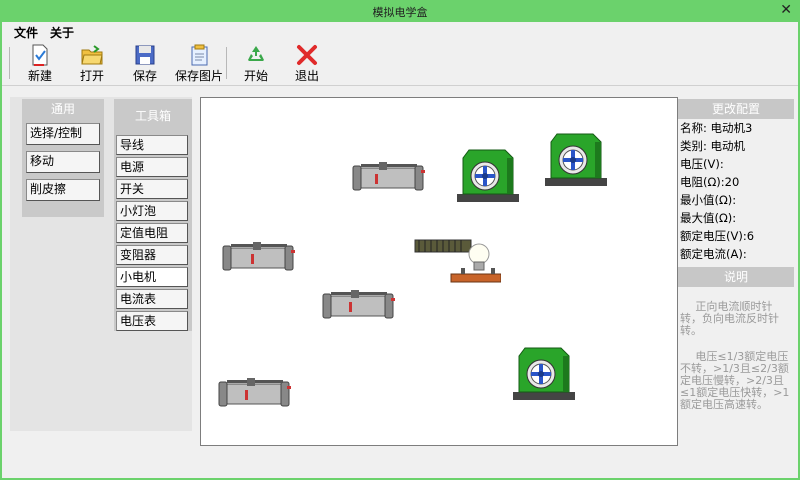 This screenshot has height=480, width=800. Describe the element at coordinates (62, 109) in the screenshot. I see `general-panel-header: 通用` at that location.